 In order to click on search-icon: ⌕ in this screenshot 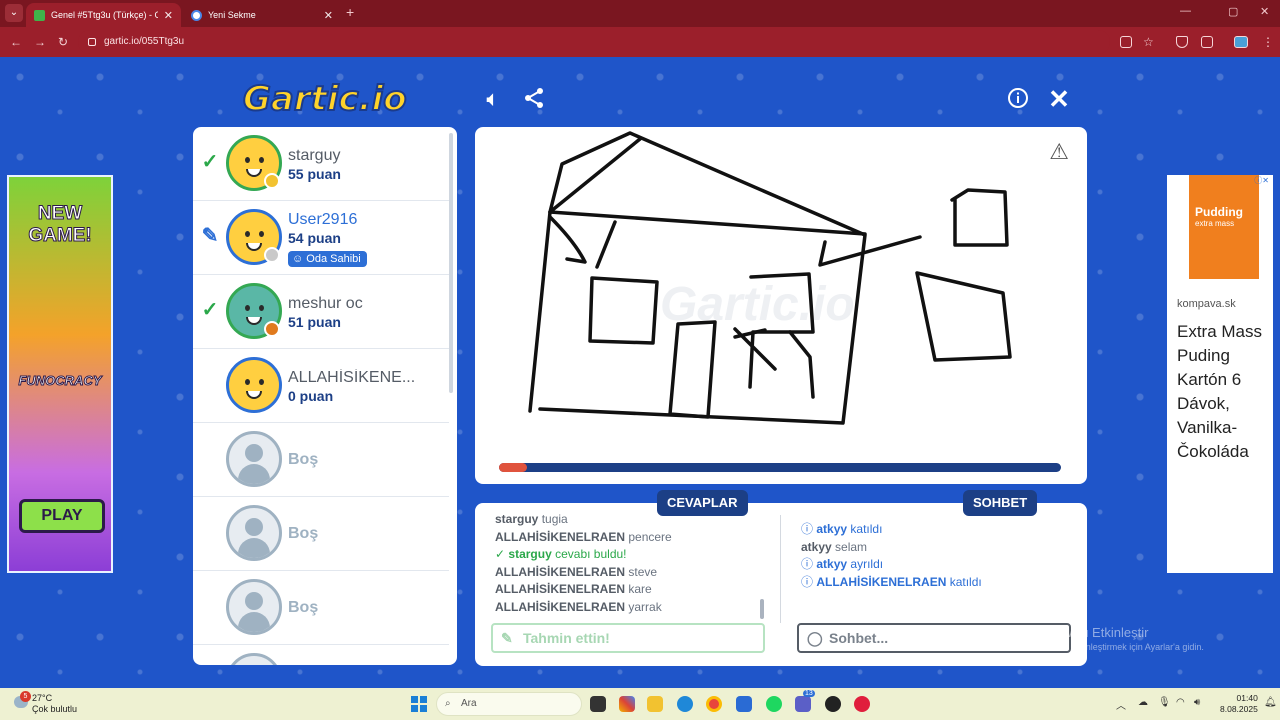, I will do `click(448, 703)`.